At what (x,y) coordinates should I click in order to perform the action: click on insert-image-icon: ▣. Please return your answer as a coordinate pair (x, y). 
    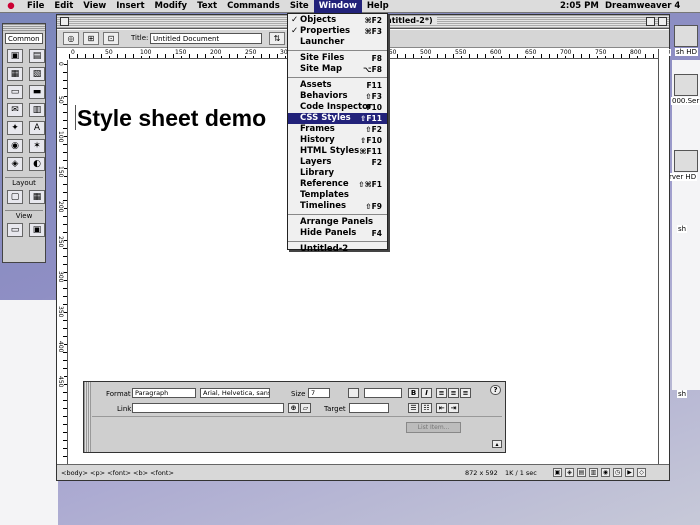
    Looking at the image, I should click on (15, 56).